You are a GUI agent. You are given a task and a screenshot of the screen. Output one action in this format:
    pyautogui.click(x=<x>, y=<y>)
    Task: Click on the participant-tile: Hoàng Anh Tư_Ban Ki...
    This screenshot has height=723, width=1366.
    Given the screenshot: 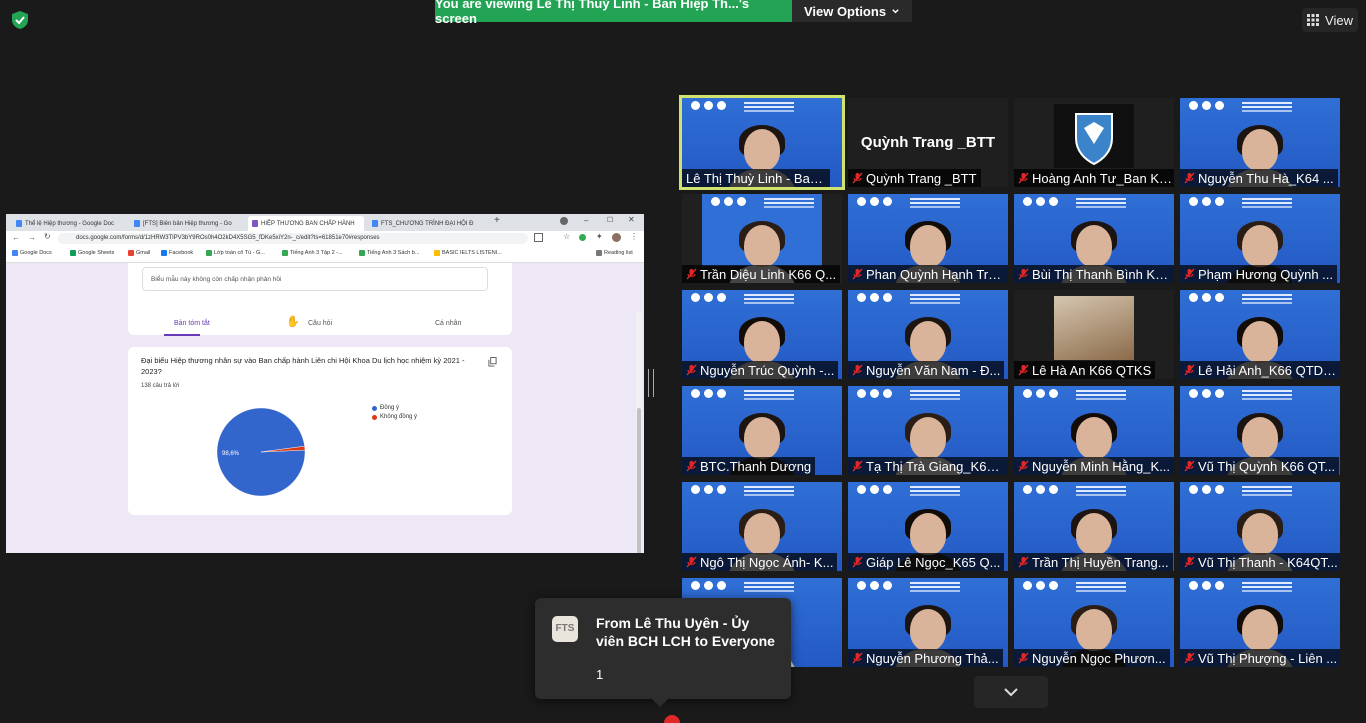 What is the action you would take?
    pyautogui.click(x=1094, y=142)
    